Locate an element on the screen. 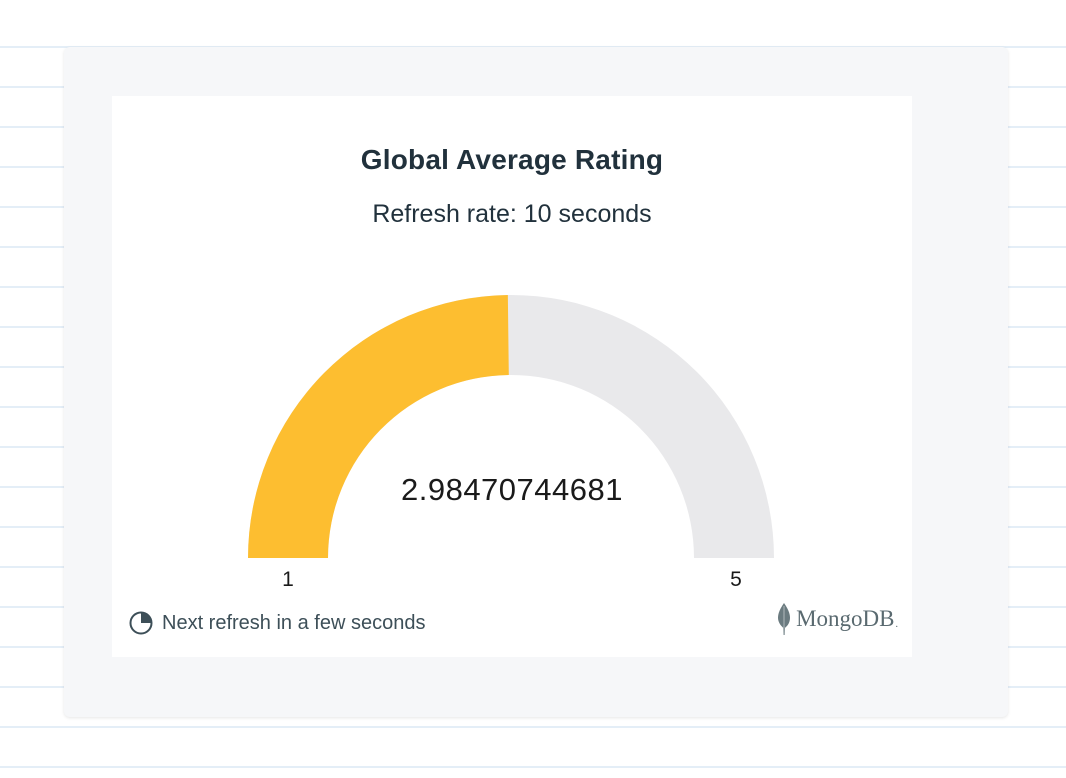 This screenshot has width=1066, height=778. gauge-max-label: 5 is located at coordinates (736, 579).